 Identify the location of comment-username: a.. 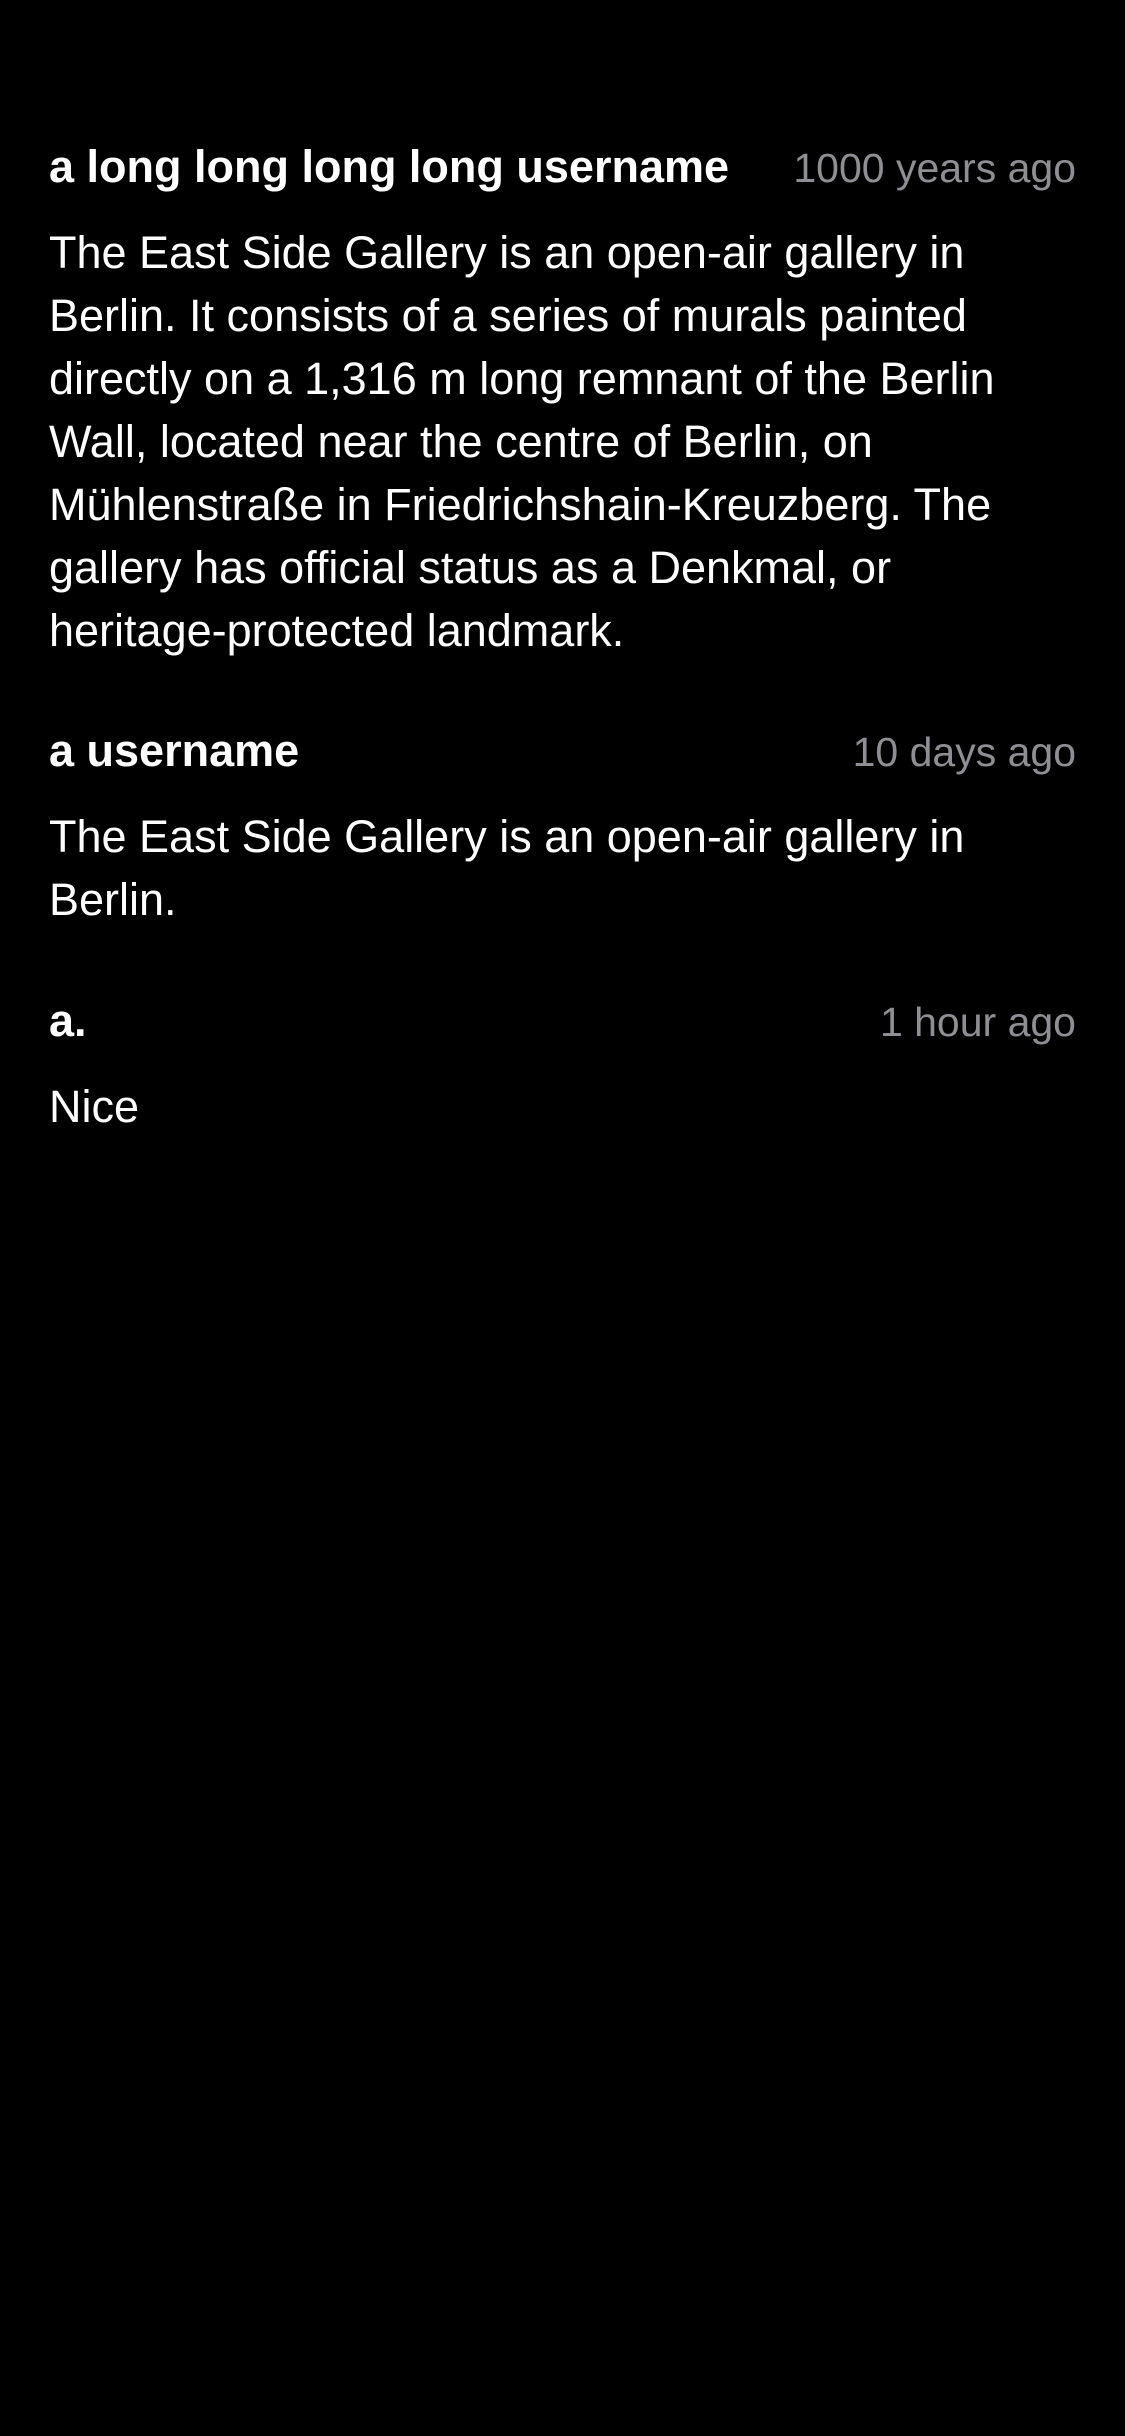
(68, 1021).